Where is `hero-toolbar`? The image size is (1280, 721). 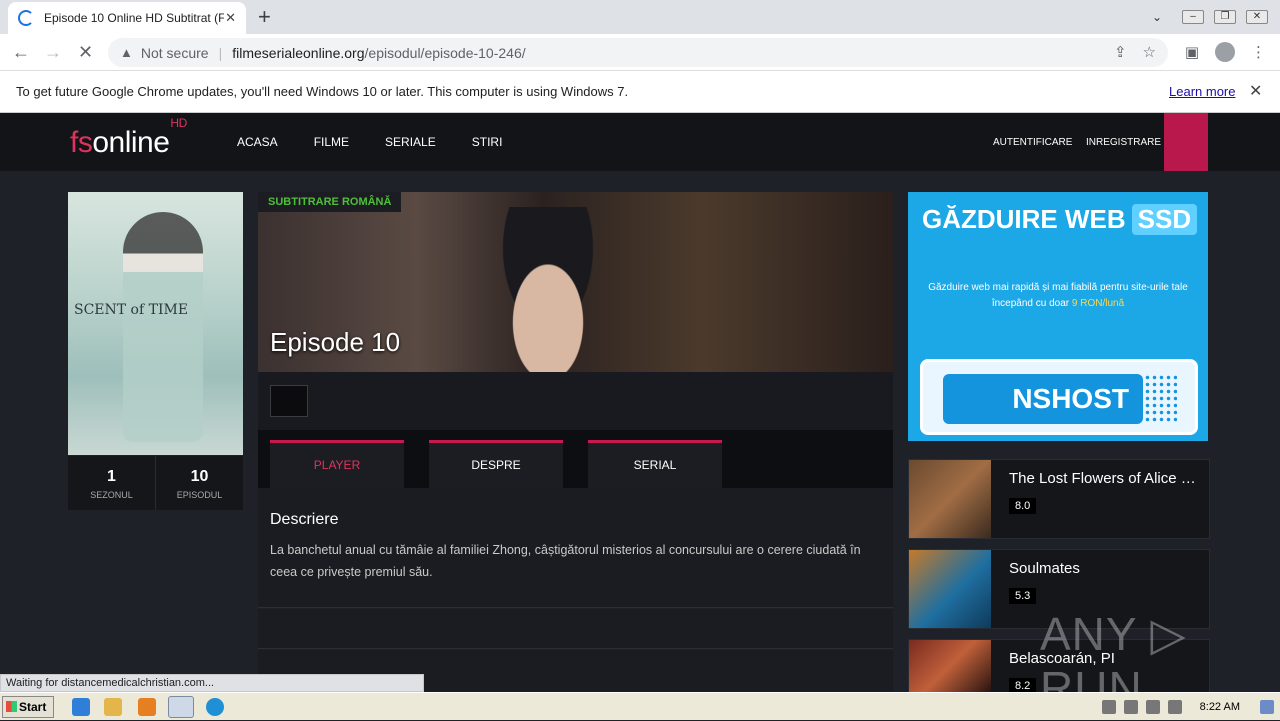 hero-toolbar is located at coordinates (575, 401).